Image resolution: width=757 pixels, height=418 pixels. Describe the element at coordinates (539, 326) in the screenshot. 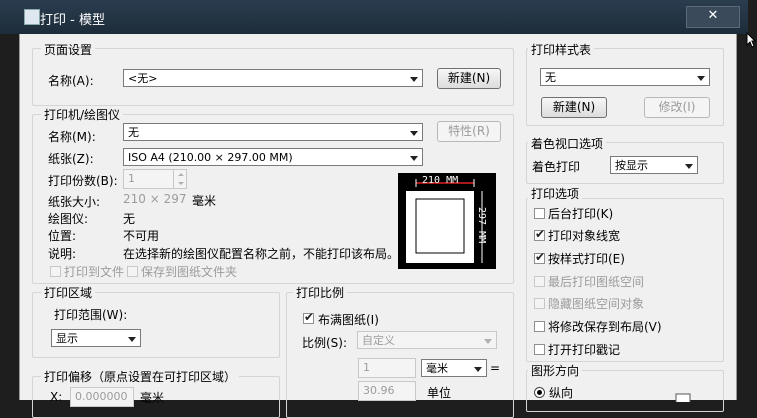

I see `save-changes-to-layout-checkbox` at that location.